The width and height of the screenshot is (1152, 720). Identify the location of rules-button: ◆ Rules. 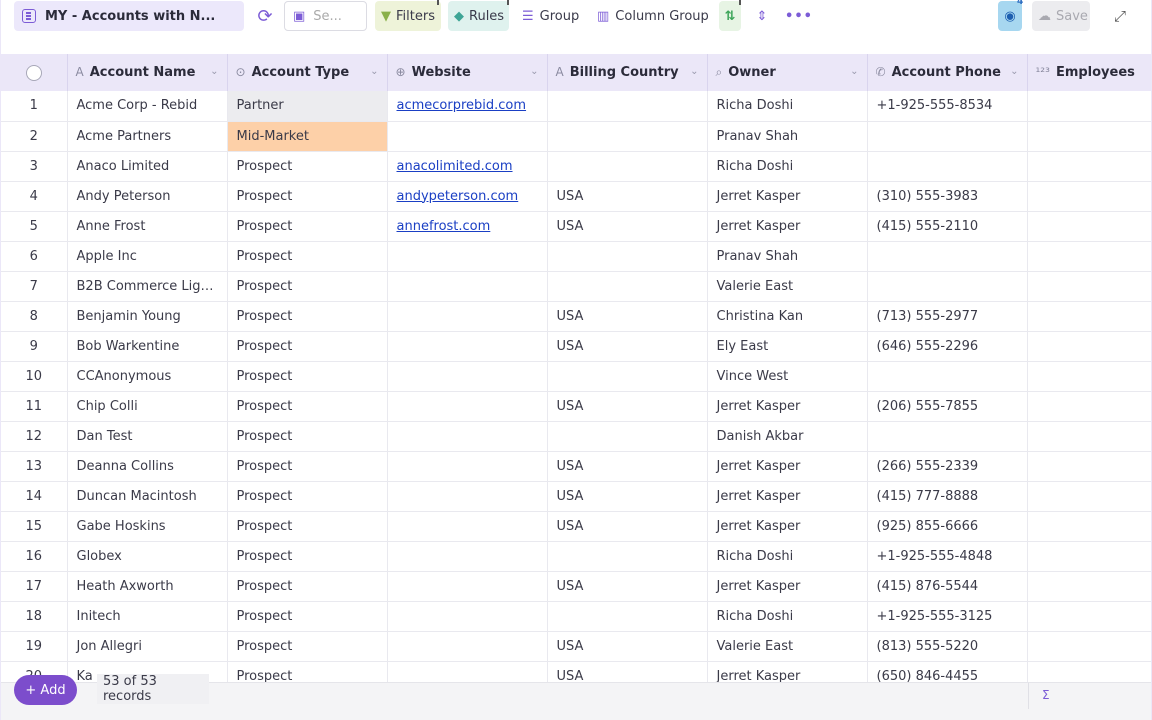
(478, 15).